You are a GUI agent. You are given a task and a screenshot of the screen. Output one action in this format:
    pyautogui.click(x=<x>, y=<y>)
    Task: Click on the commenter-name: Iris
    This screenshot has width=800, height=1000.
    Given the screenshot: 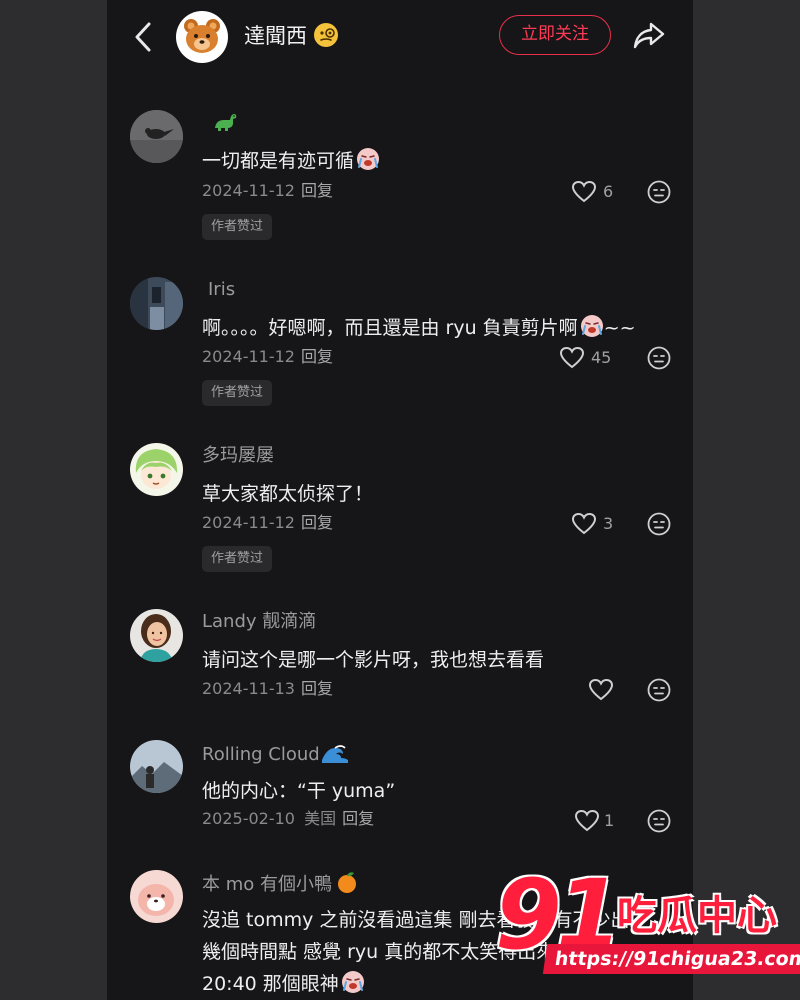 What is the action you would take?
    pyautogui.click(x=221, y=290)
    